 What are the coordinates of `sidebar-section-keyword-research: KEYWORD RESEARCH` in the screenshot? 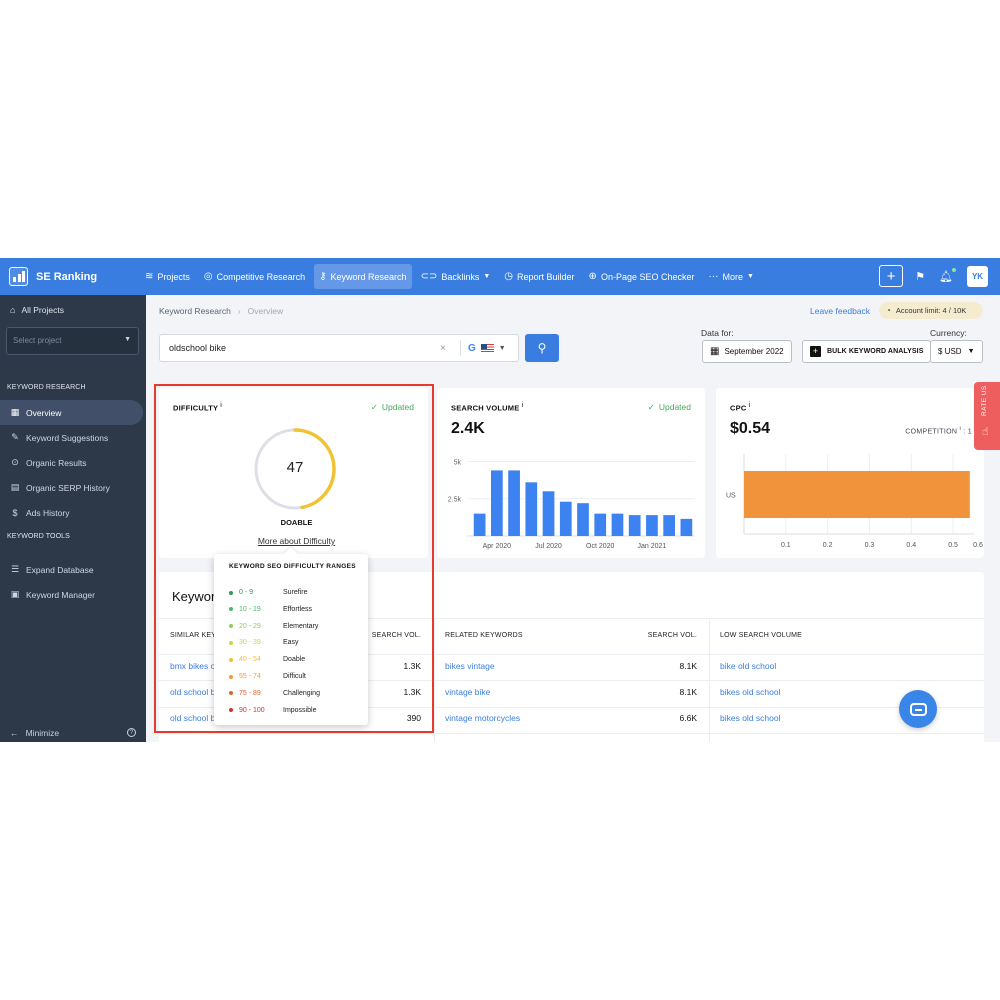 It's located at (46, 387).